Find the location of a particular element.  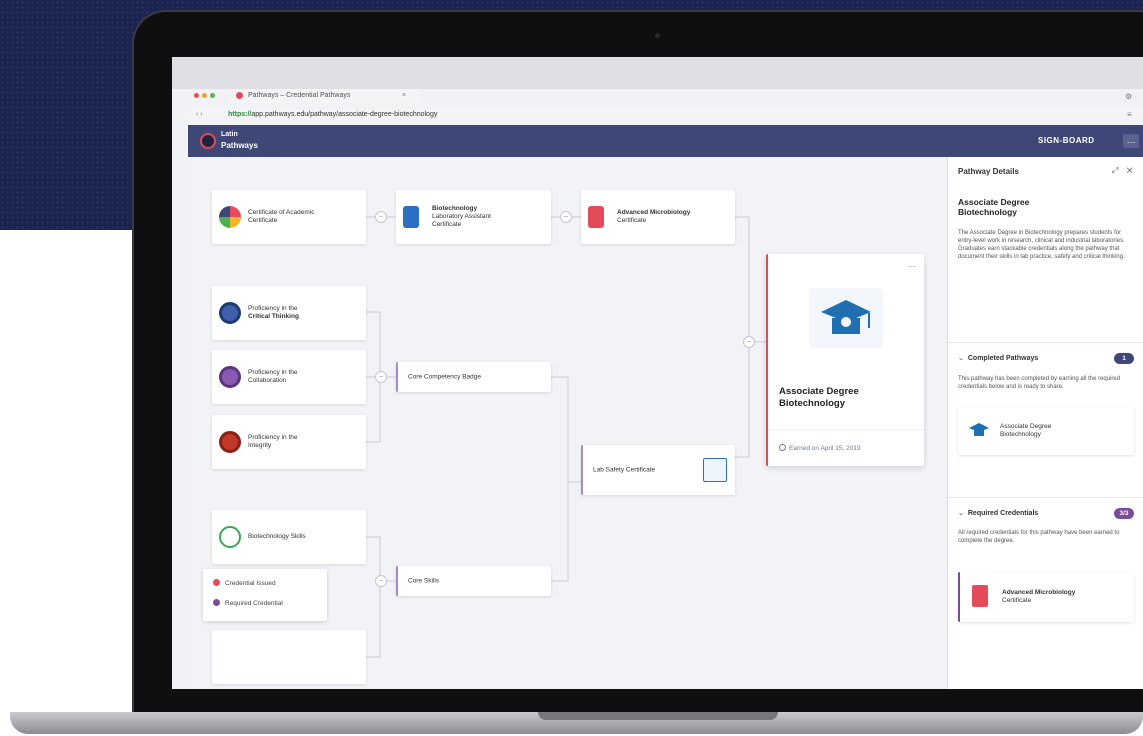

card-line: Advanced Microbiology is located at coordinates (1039, 592).